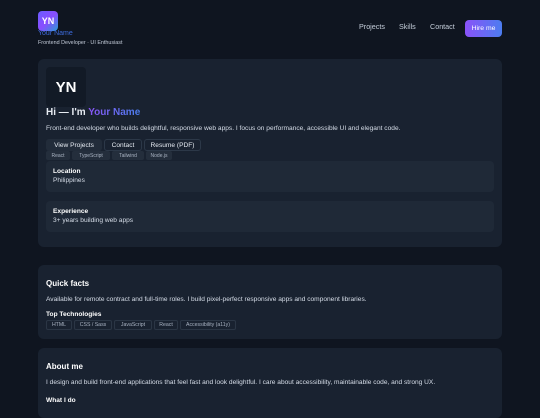 This screenshot has height=418, width=540. What do you see at coordinates (55, 34) in the screenshot?
I see `brand-name: Your Name` at bounding box center [55, 34].